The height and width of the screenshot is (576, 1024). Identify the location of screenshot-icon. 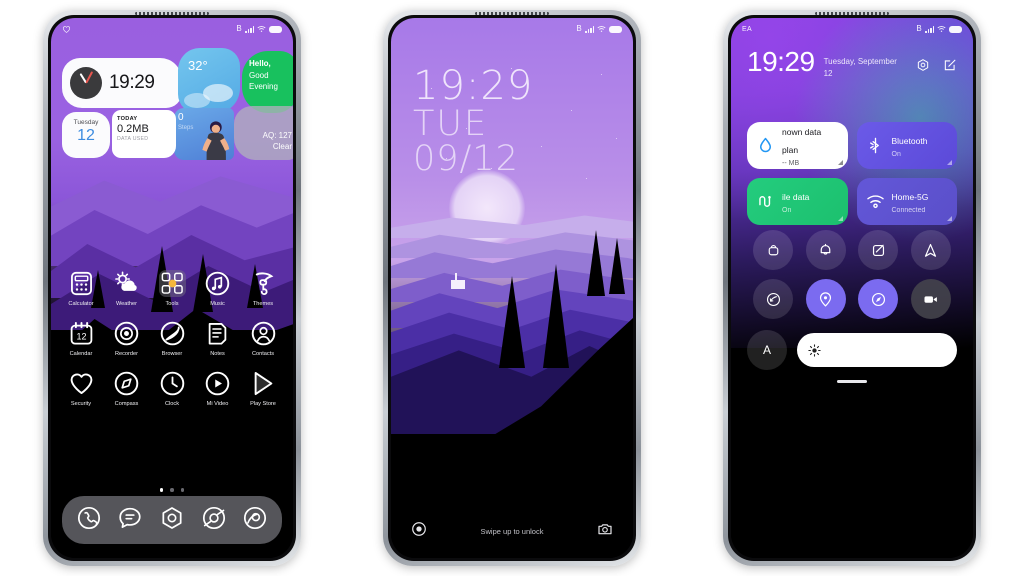
(878, 250).